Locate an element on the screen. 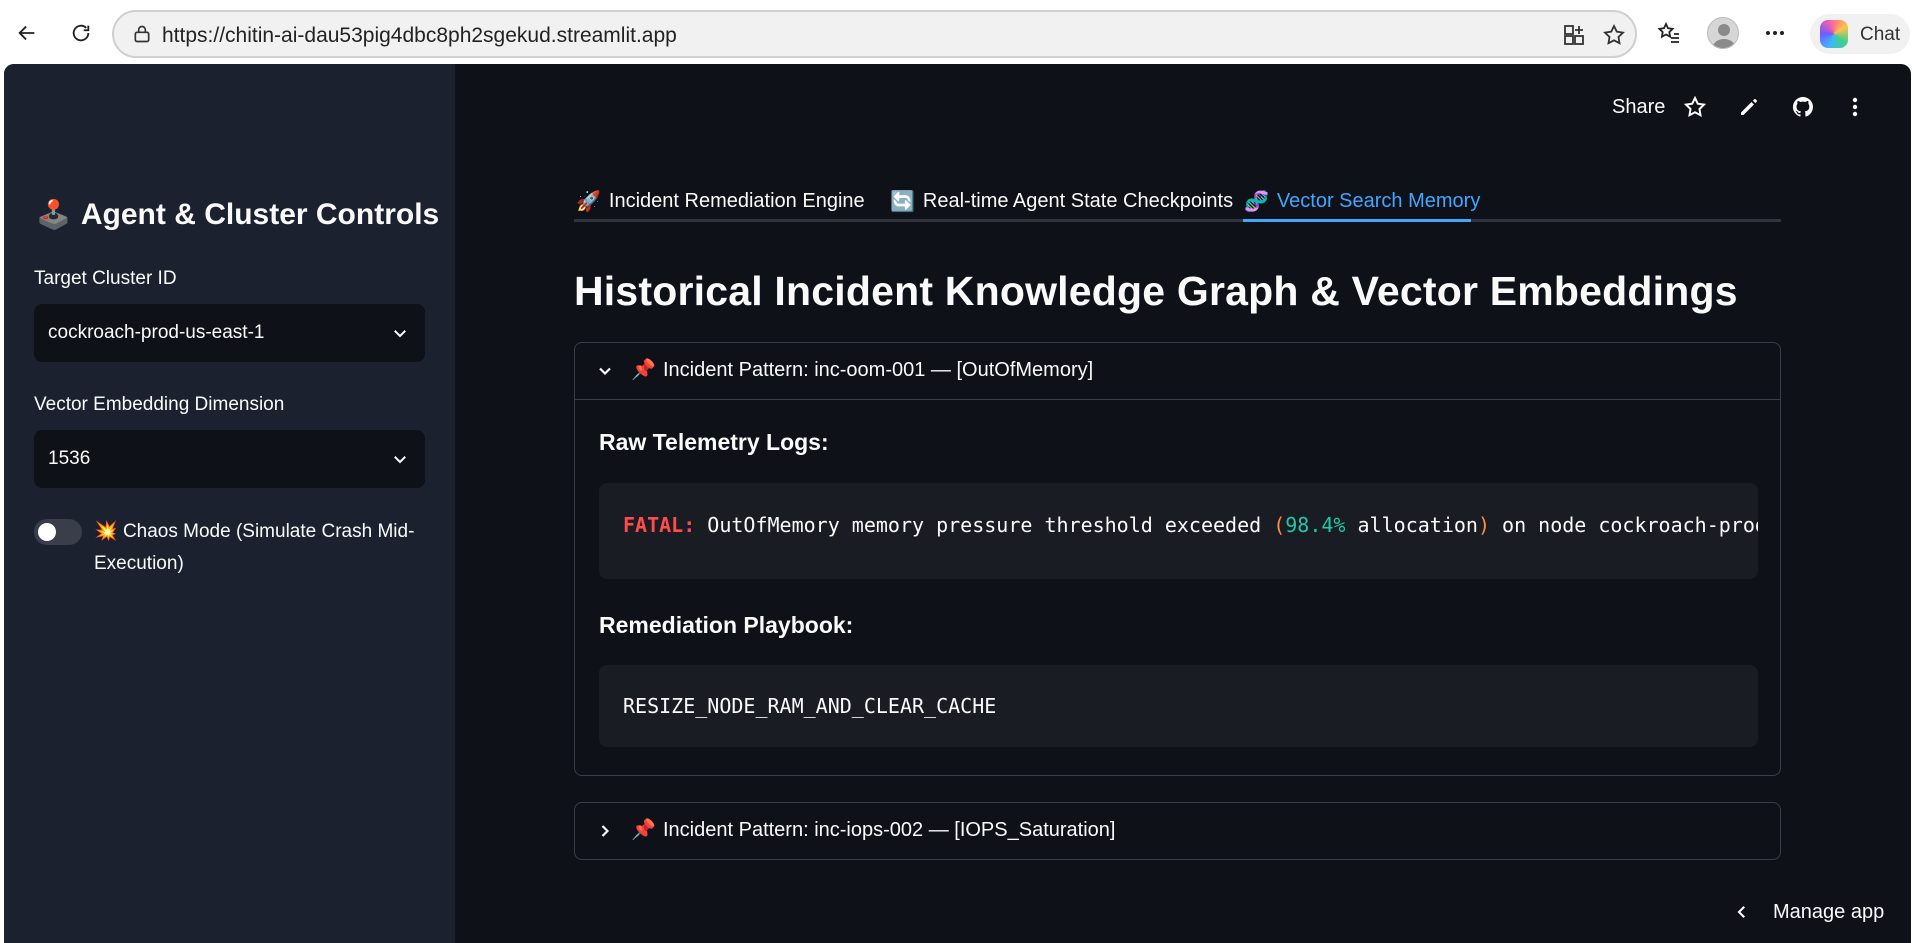  profile-avatar is located at coordinates (1723, 33).